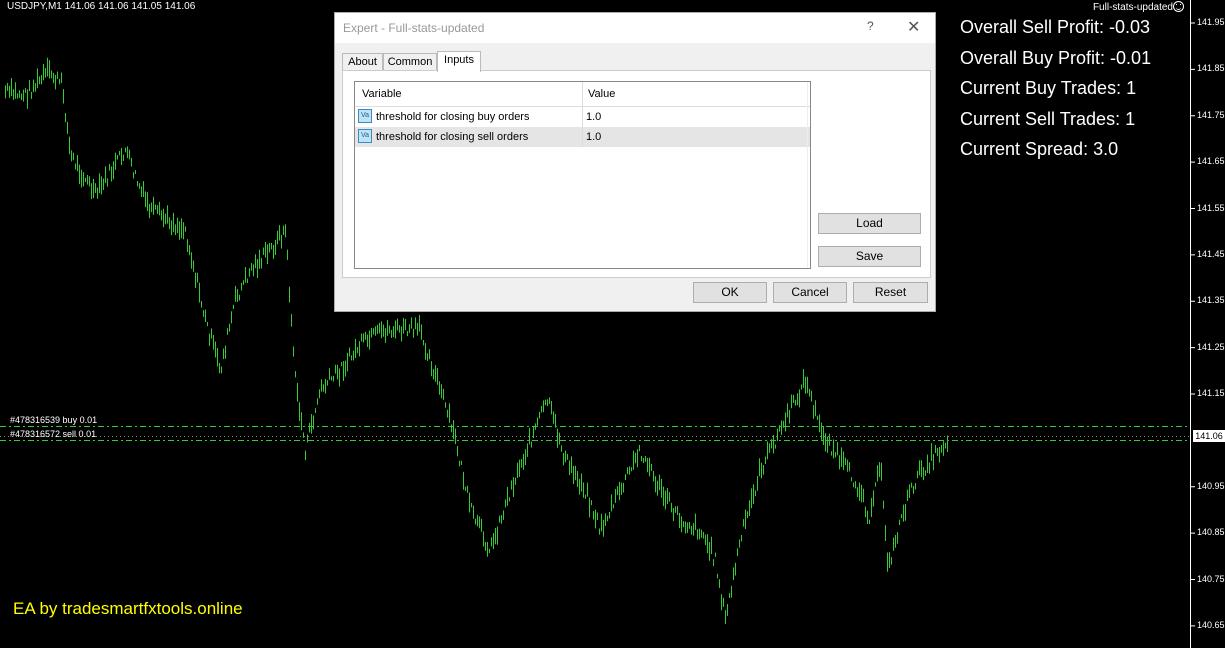  What do you see at coordinates (1178, 6) in the screenshot?
I see `ea-smiley-icon` at bounding box center [1178, 6].